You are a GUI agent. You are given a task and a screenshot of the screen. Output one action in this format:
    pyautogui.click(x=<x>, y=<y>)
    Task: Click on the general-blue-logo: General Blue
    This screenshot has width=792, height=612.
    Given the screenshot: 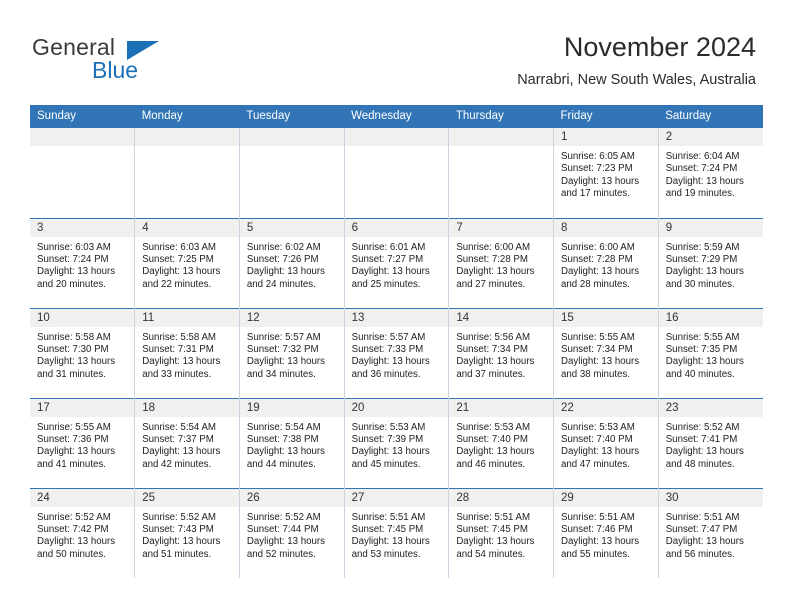 What is the action you would take?
    pyautogui.click(x=147, y=62)
    